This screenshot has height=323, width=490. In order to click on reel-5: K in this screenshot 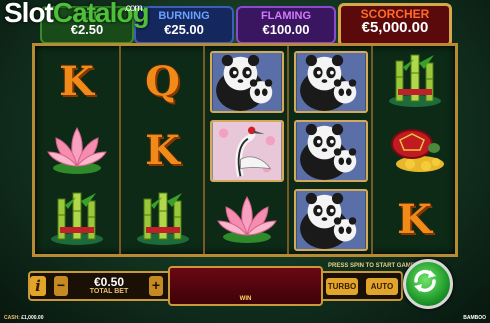, I will do `click(413, 150)`.